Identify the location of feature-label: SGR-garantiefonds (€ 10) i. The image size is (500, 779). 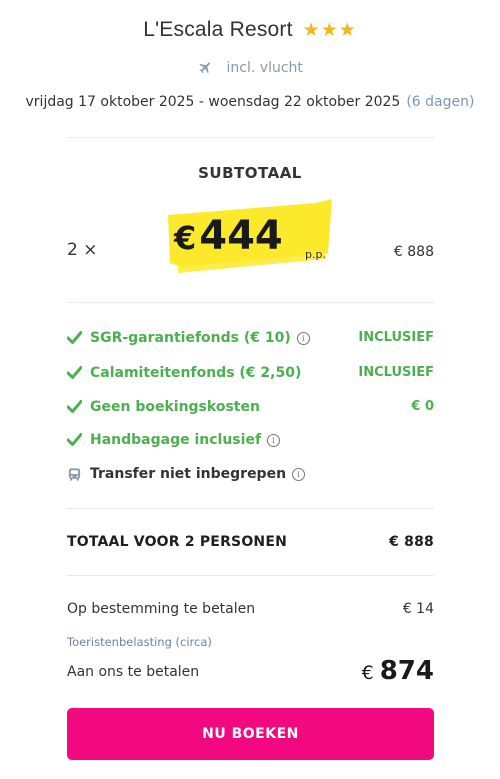
(200, 338).